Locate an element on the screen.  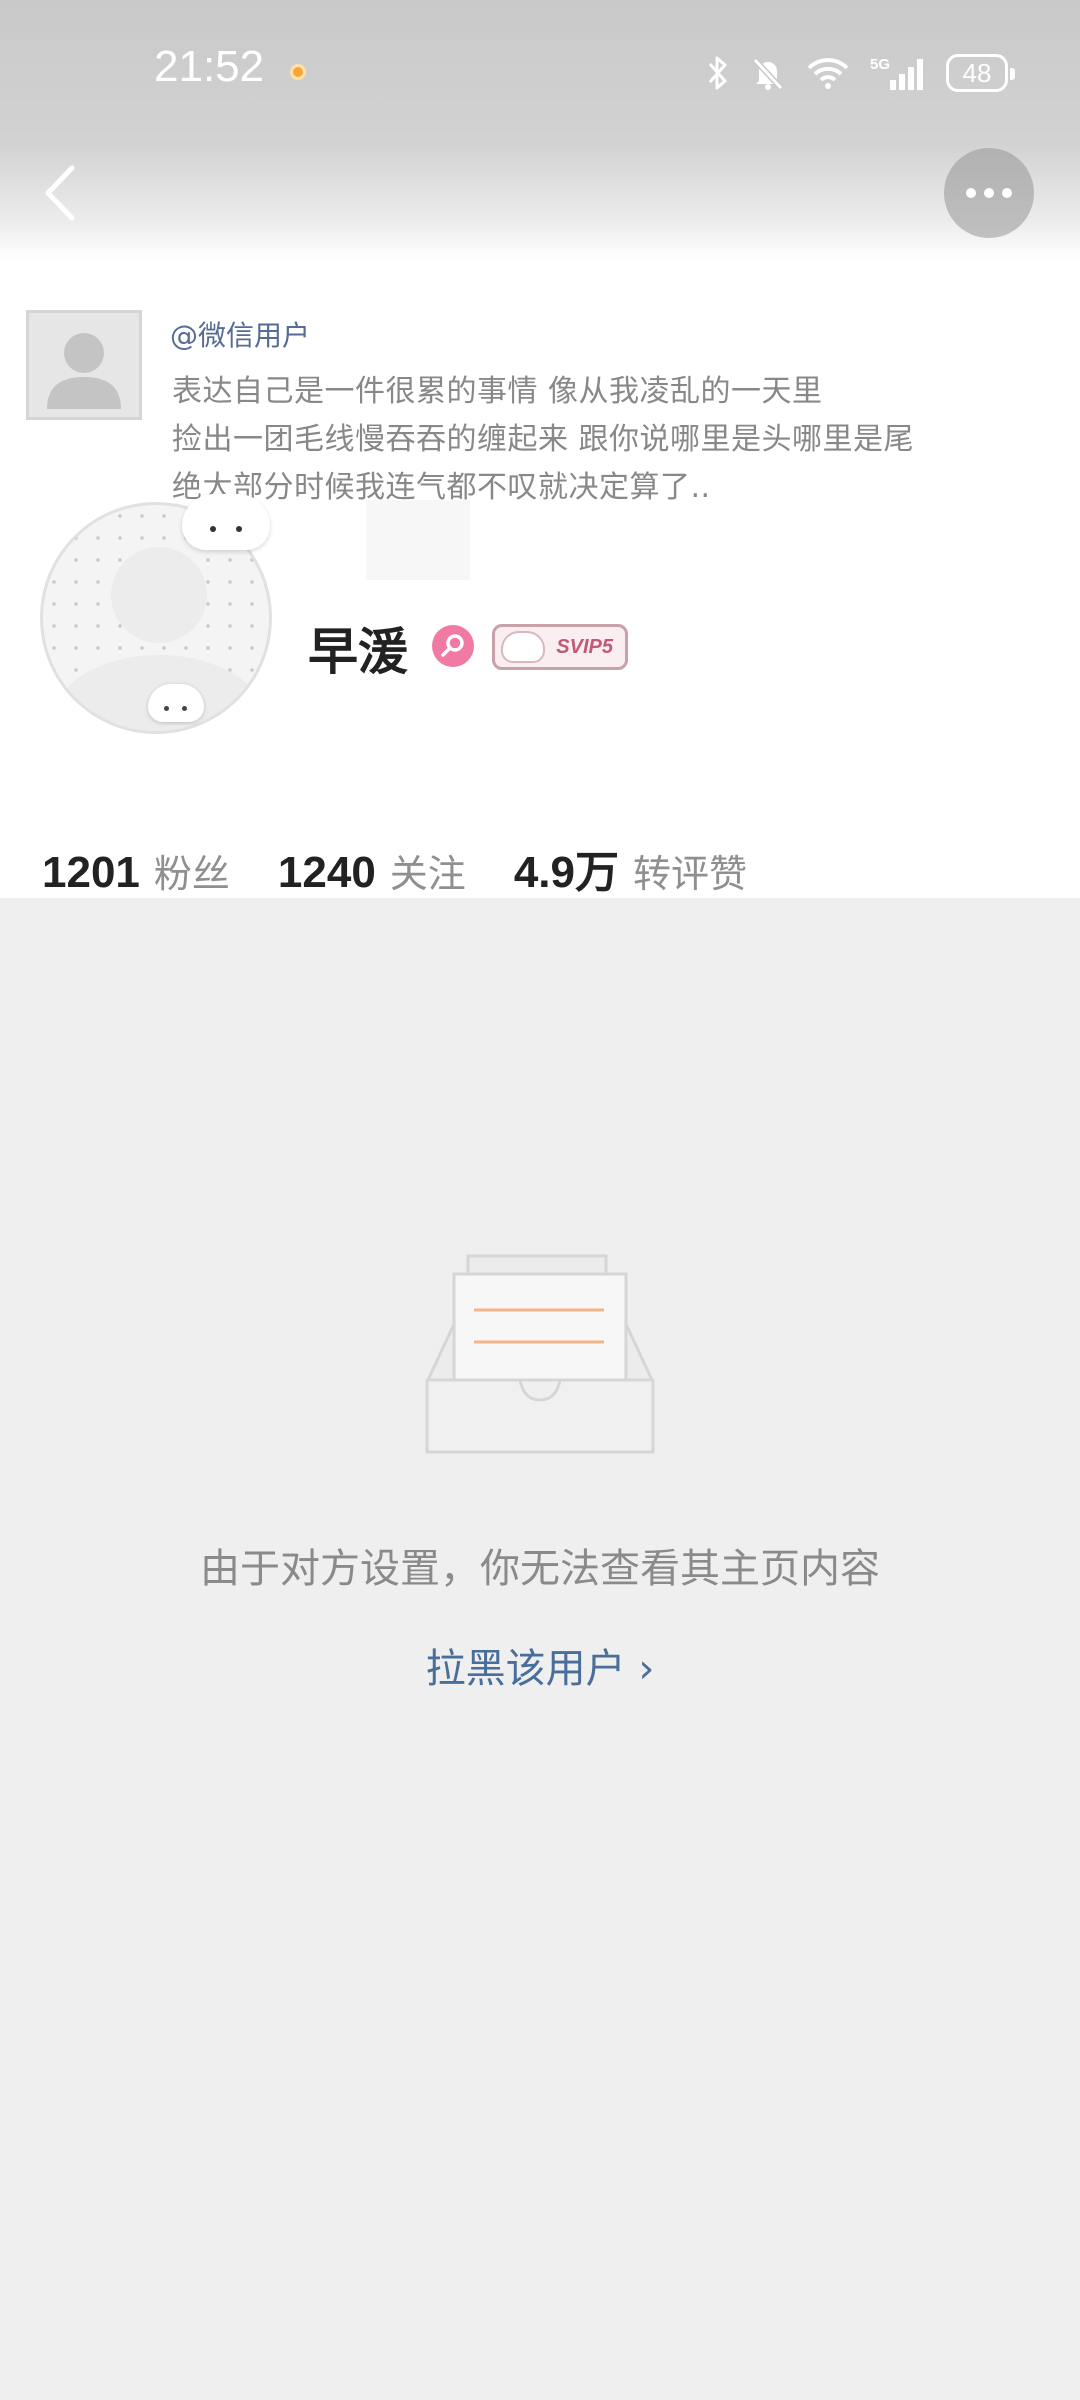
profile-name: 早湲 is located at coordinates (358, 652).